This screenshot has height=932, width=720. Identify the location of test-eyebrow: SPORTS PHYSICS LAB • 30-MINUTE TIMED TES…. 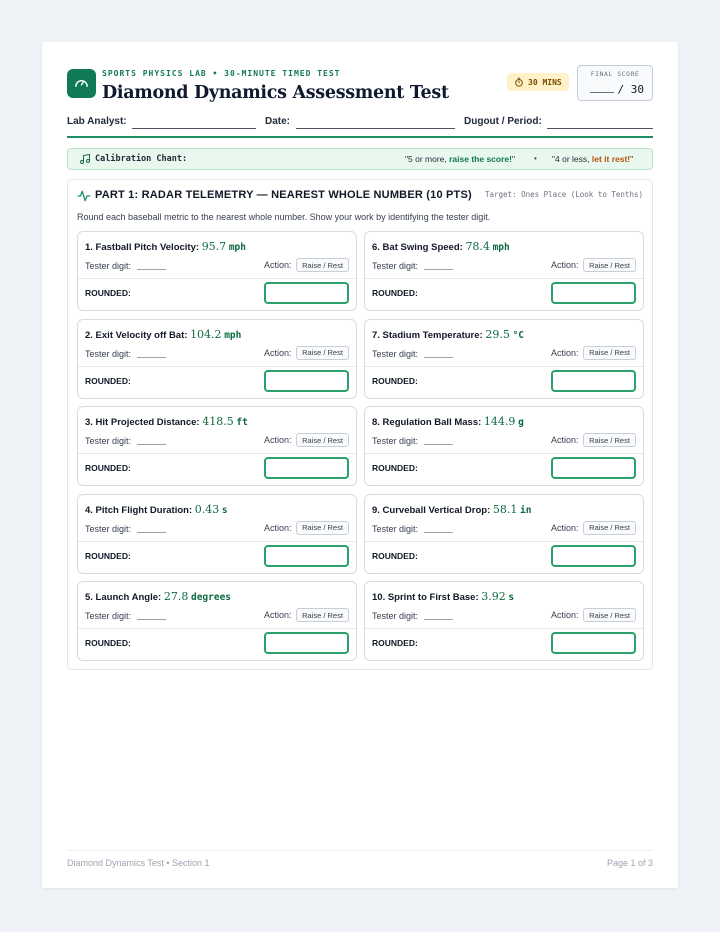
(221, 73).